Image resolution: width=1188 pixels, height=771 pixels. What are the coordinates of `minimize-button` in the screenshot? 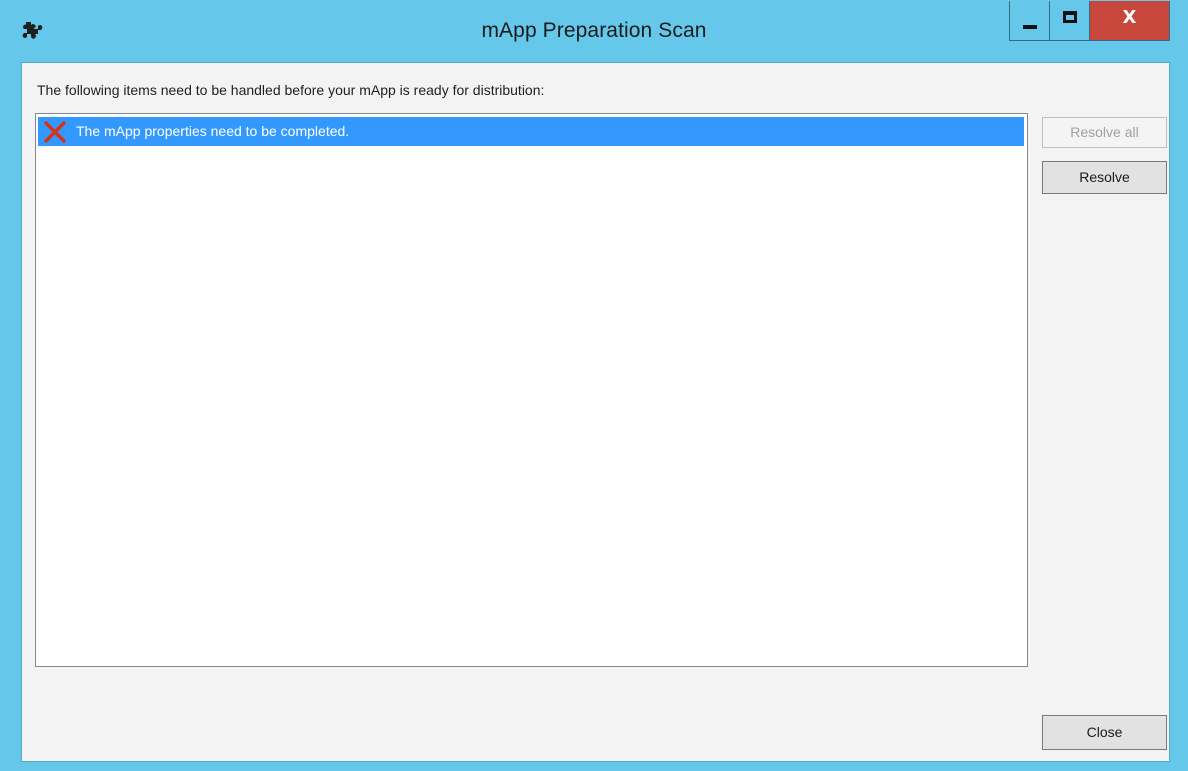 It's located at (1029, 21).